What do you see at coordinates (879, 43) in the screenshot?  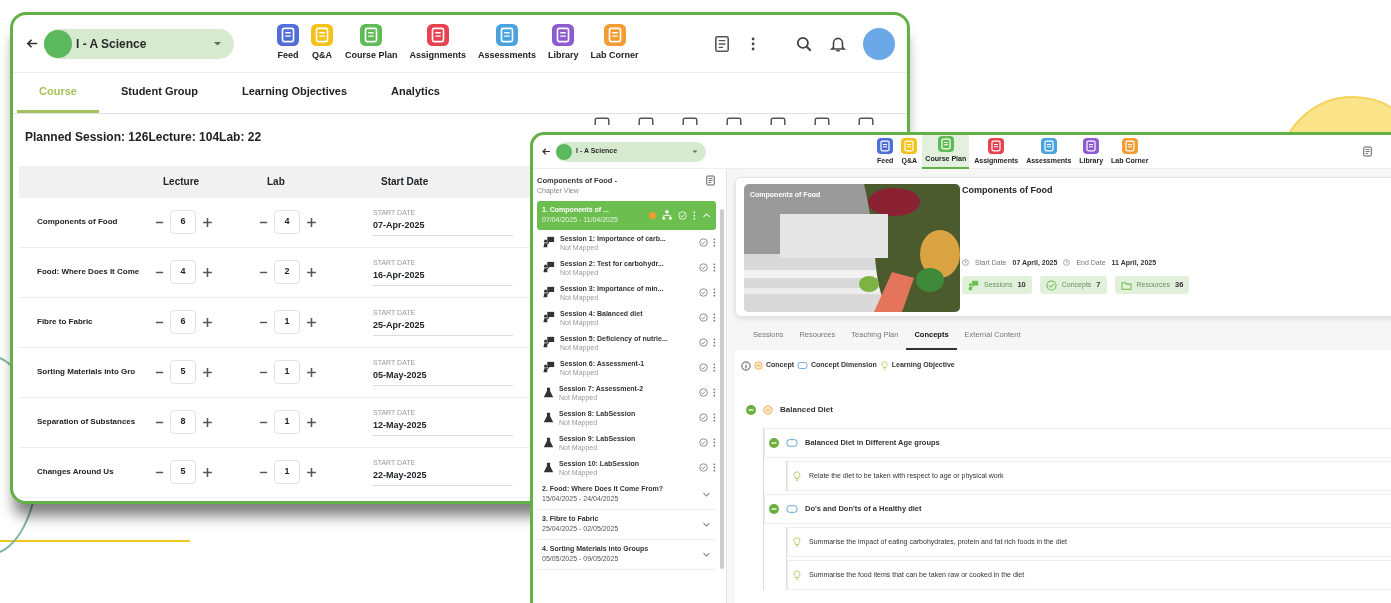 I see `profile-avatar` at bounding box center [879, 43].